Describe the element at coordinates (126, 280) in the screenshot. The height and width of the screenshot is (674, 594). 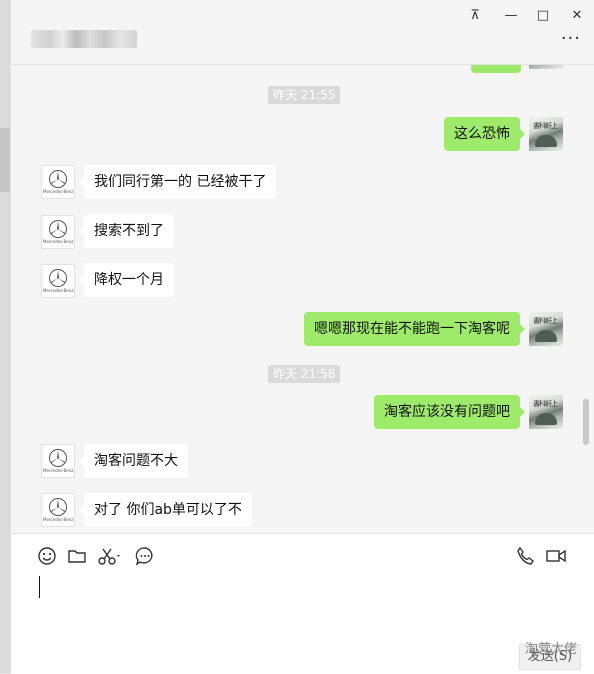
I see `message-bubble-received: 降权一个月` at that location.